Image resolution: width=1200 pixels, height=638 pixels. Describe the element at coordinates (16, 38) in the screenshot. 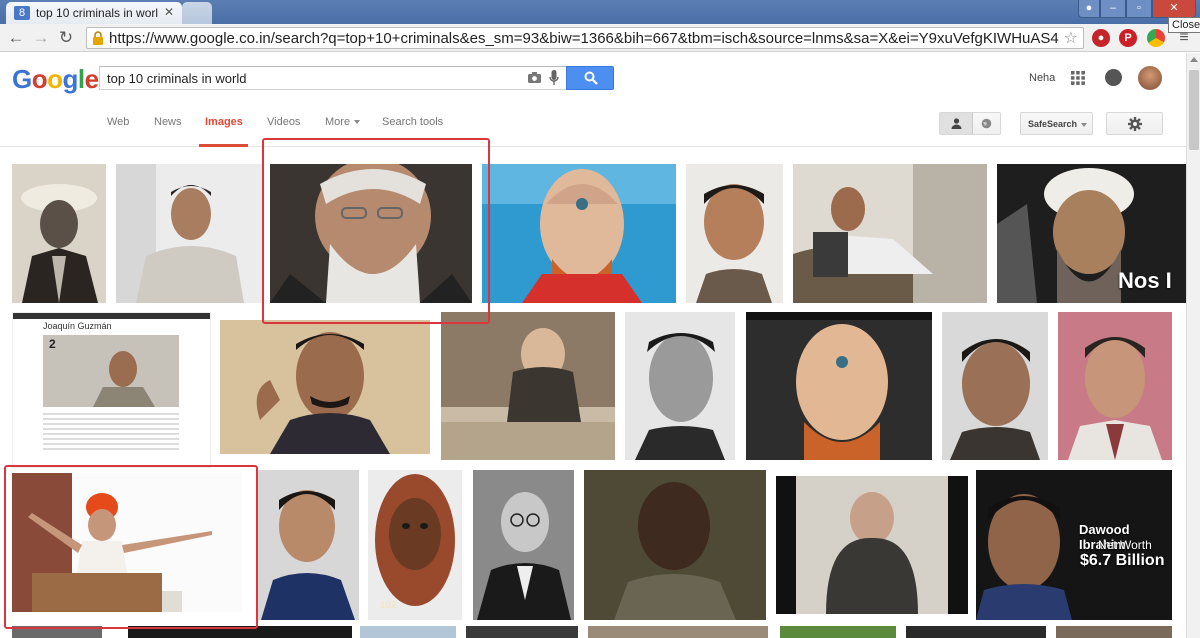

I see `back-icon: ←` at that location.